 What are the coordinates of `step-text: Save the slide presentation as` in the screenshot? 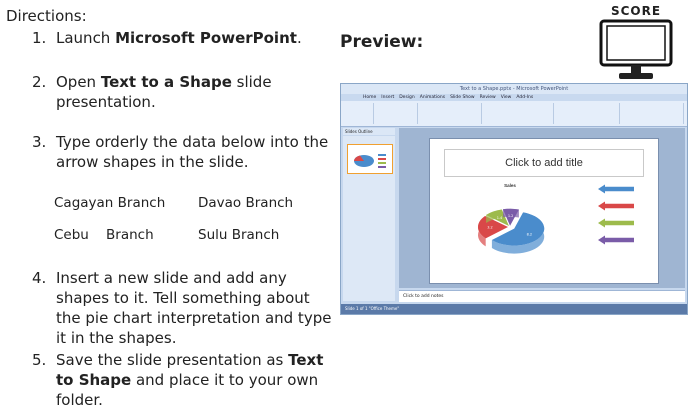 It's located at (172, 360).